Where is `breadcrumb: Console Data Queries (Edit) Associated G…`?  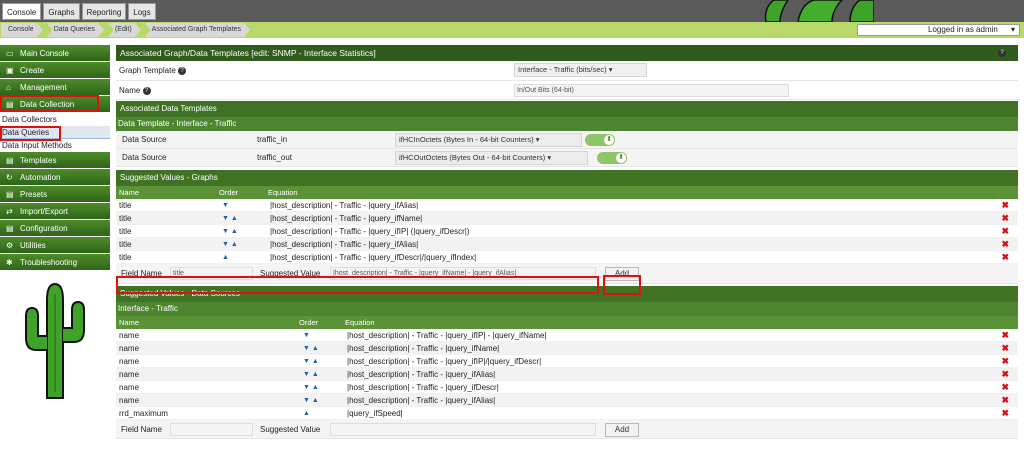
breadcrumb: Console Data Queries (Edit) Associated G… is located at coordinates (127, 30).